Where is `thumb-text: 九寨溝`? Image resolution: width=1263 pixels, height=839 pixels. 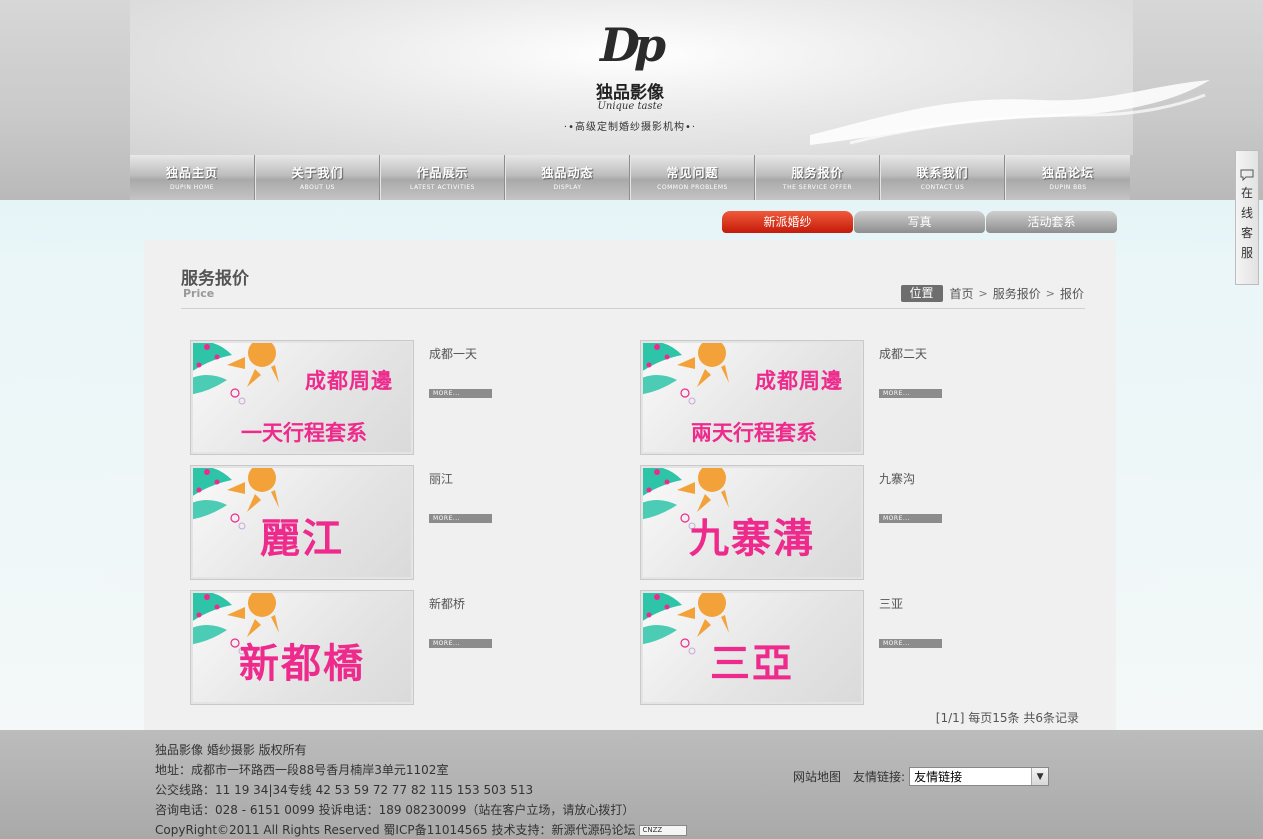 thumb-text: 九寨溝 is located at coordinates (752, 539).